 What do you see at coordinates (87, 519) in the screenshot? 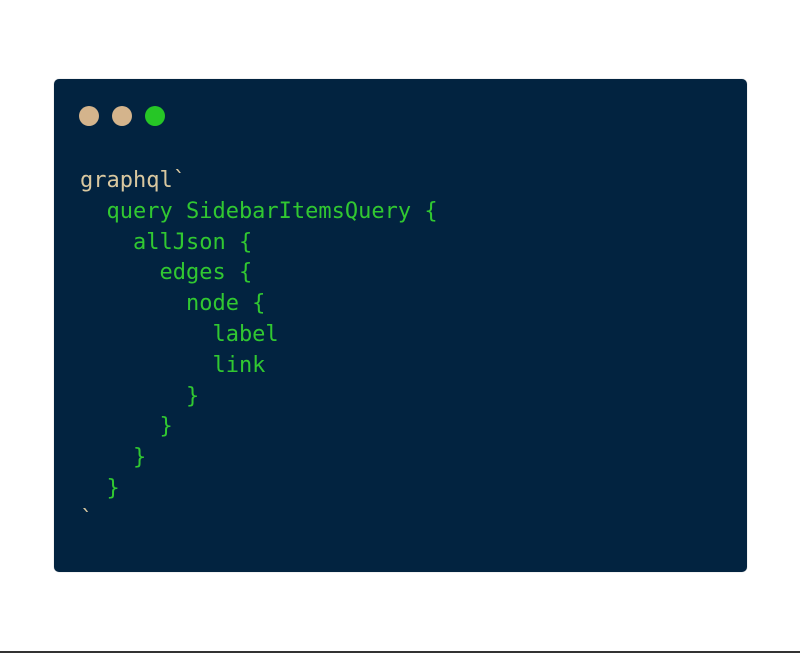
I see `code-line: `` at bounding box center [87, 519].